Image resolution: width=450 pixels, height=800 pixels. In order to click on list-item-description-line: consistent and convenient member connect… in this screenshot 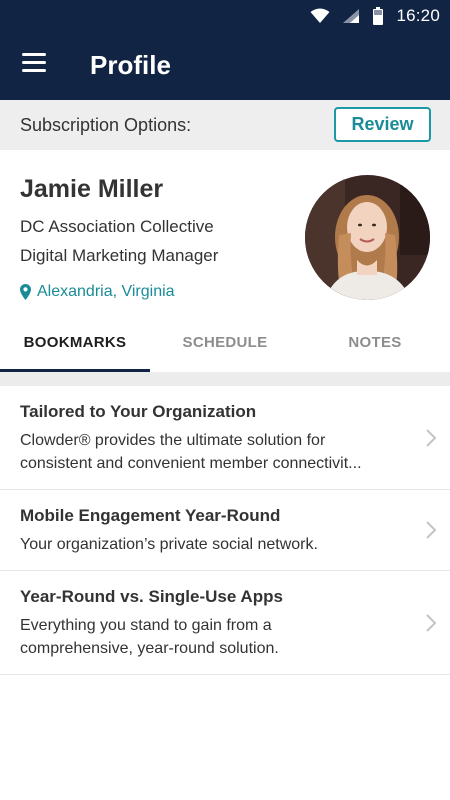, I will do `click(191, 463)`.